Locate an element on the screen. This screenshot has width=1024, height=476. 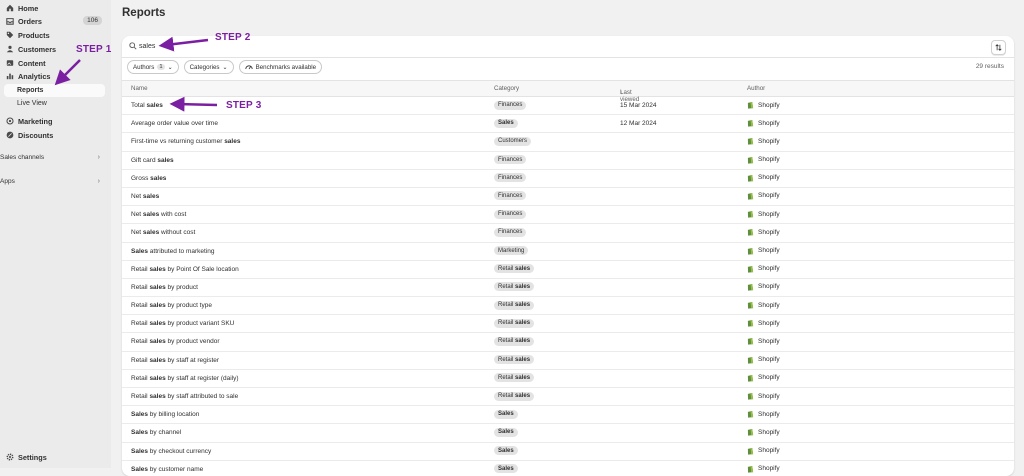
name-text: by product variant SKU is located at coordinates (200, 324).